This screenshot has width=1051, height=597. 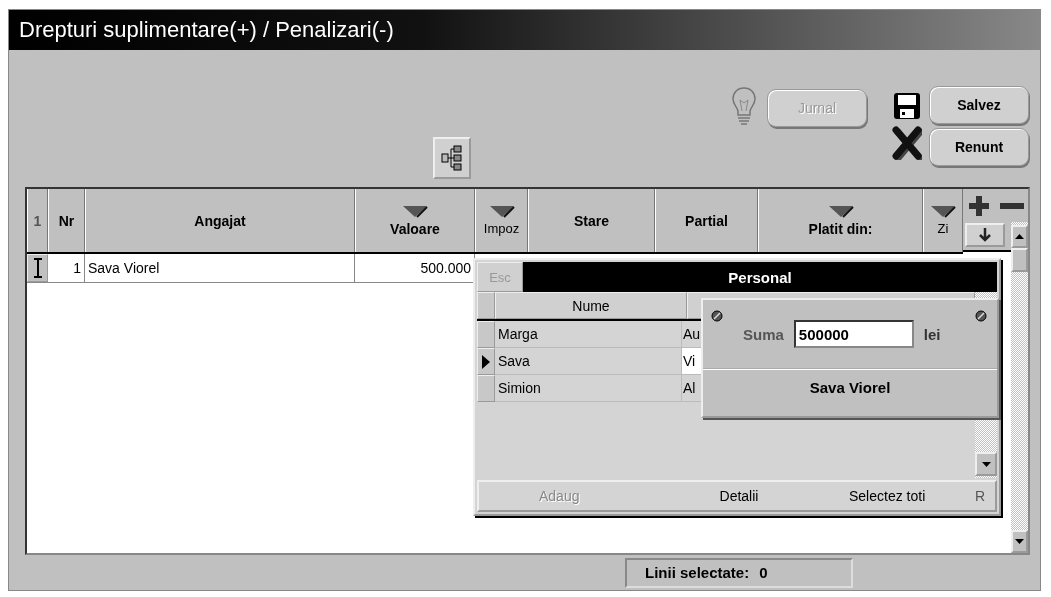 I want to click on column-header: Nume, so click(x=591, y=305).